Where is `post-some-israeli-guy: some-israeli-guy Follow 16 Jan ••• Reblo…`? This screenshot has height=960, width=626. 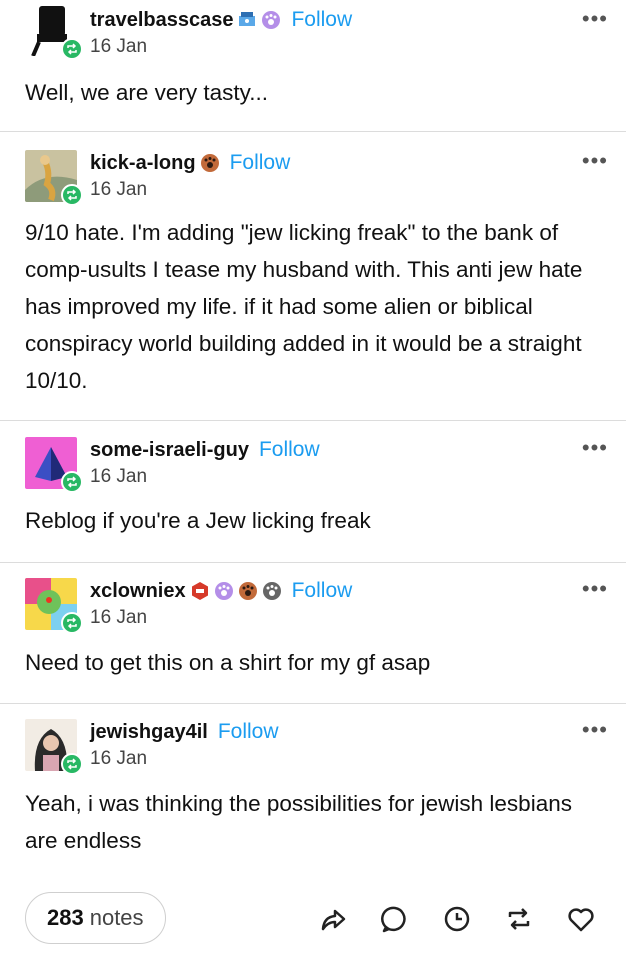
post-some-israeli-guy: some-israeli-guy Follow 16 Jan ••• Reblo… is located at coordinates (313, 492).